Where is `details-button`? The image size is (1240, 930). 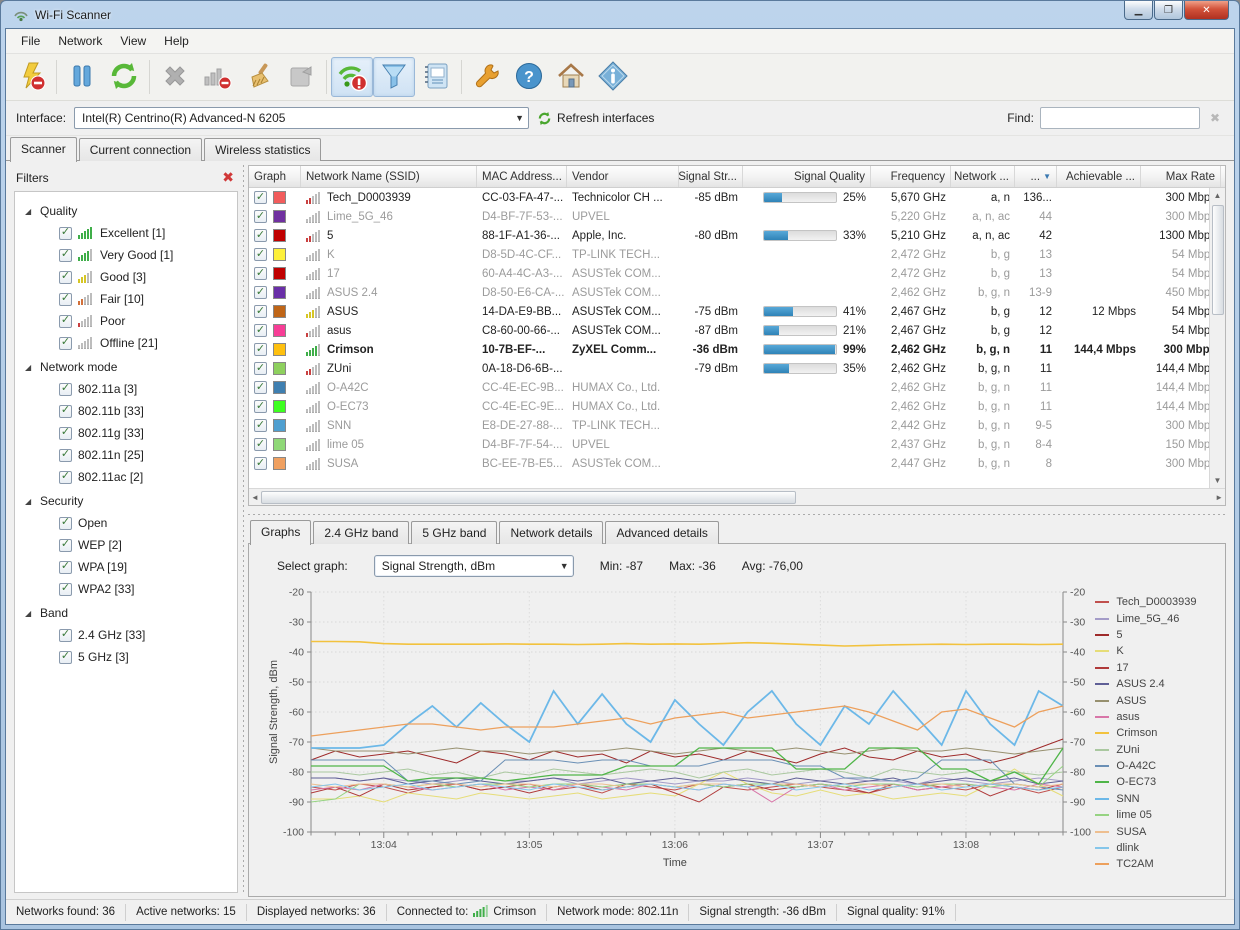 details-button is located at coordinates (436, 77).